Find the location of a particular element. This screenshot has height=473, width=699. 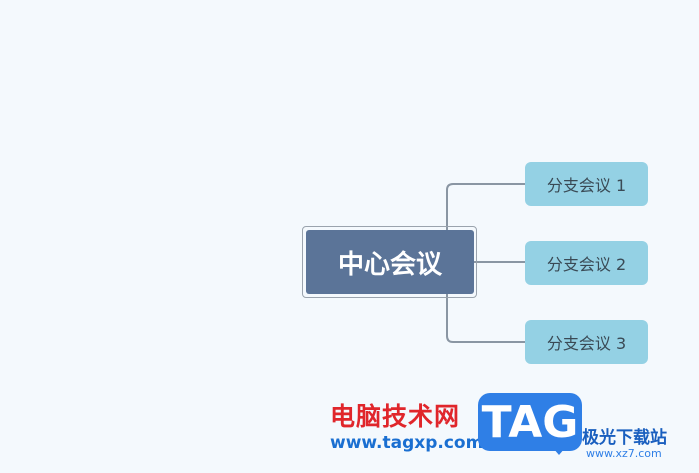

branch-topic-label: 分支会议 3 is located at coordinates (586, 343).